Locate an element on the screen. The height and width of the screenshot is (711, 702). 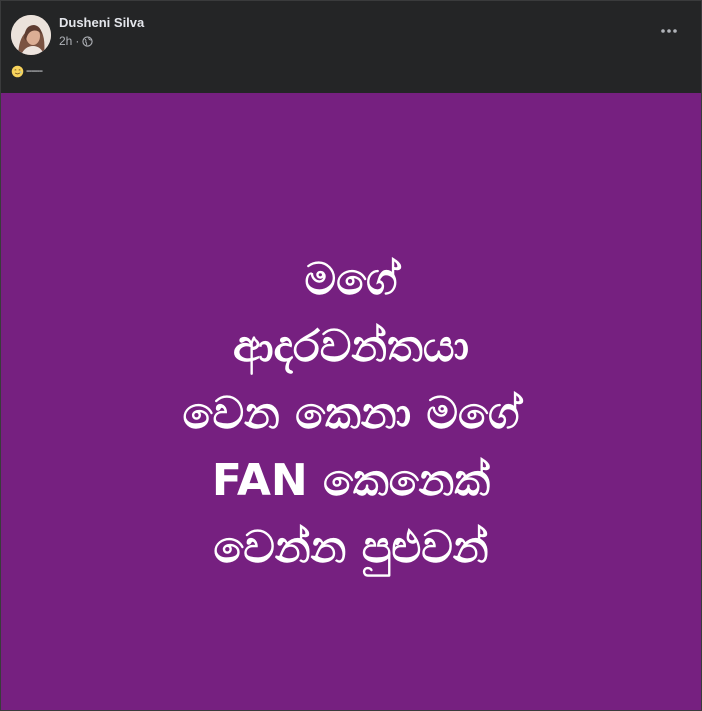
post-line-2: ආදරවන්තයා is located at coordinates (351, 346).